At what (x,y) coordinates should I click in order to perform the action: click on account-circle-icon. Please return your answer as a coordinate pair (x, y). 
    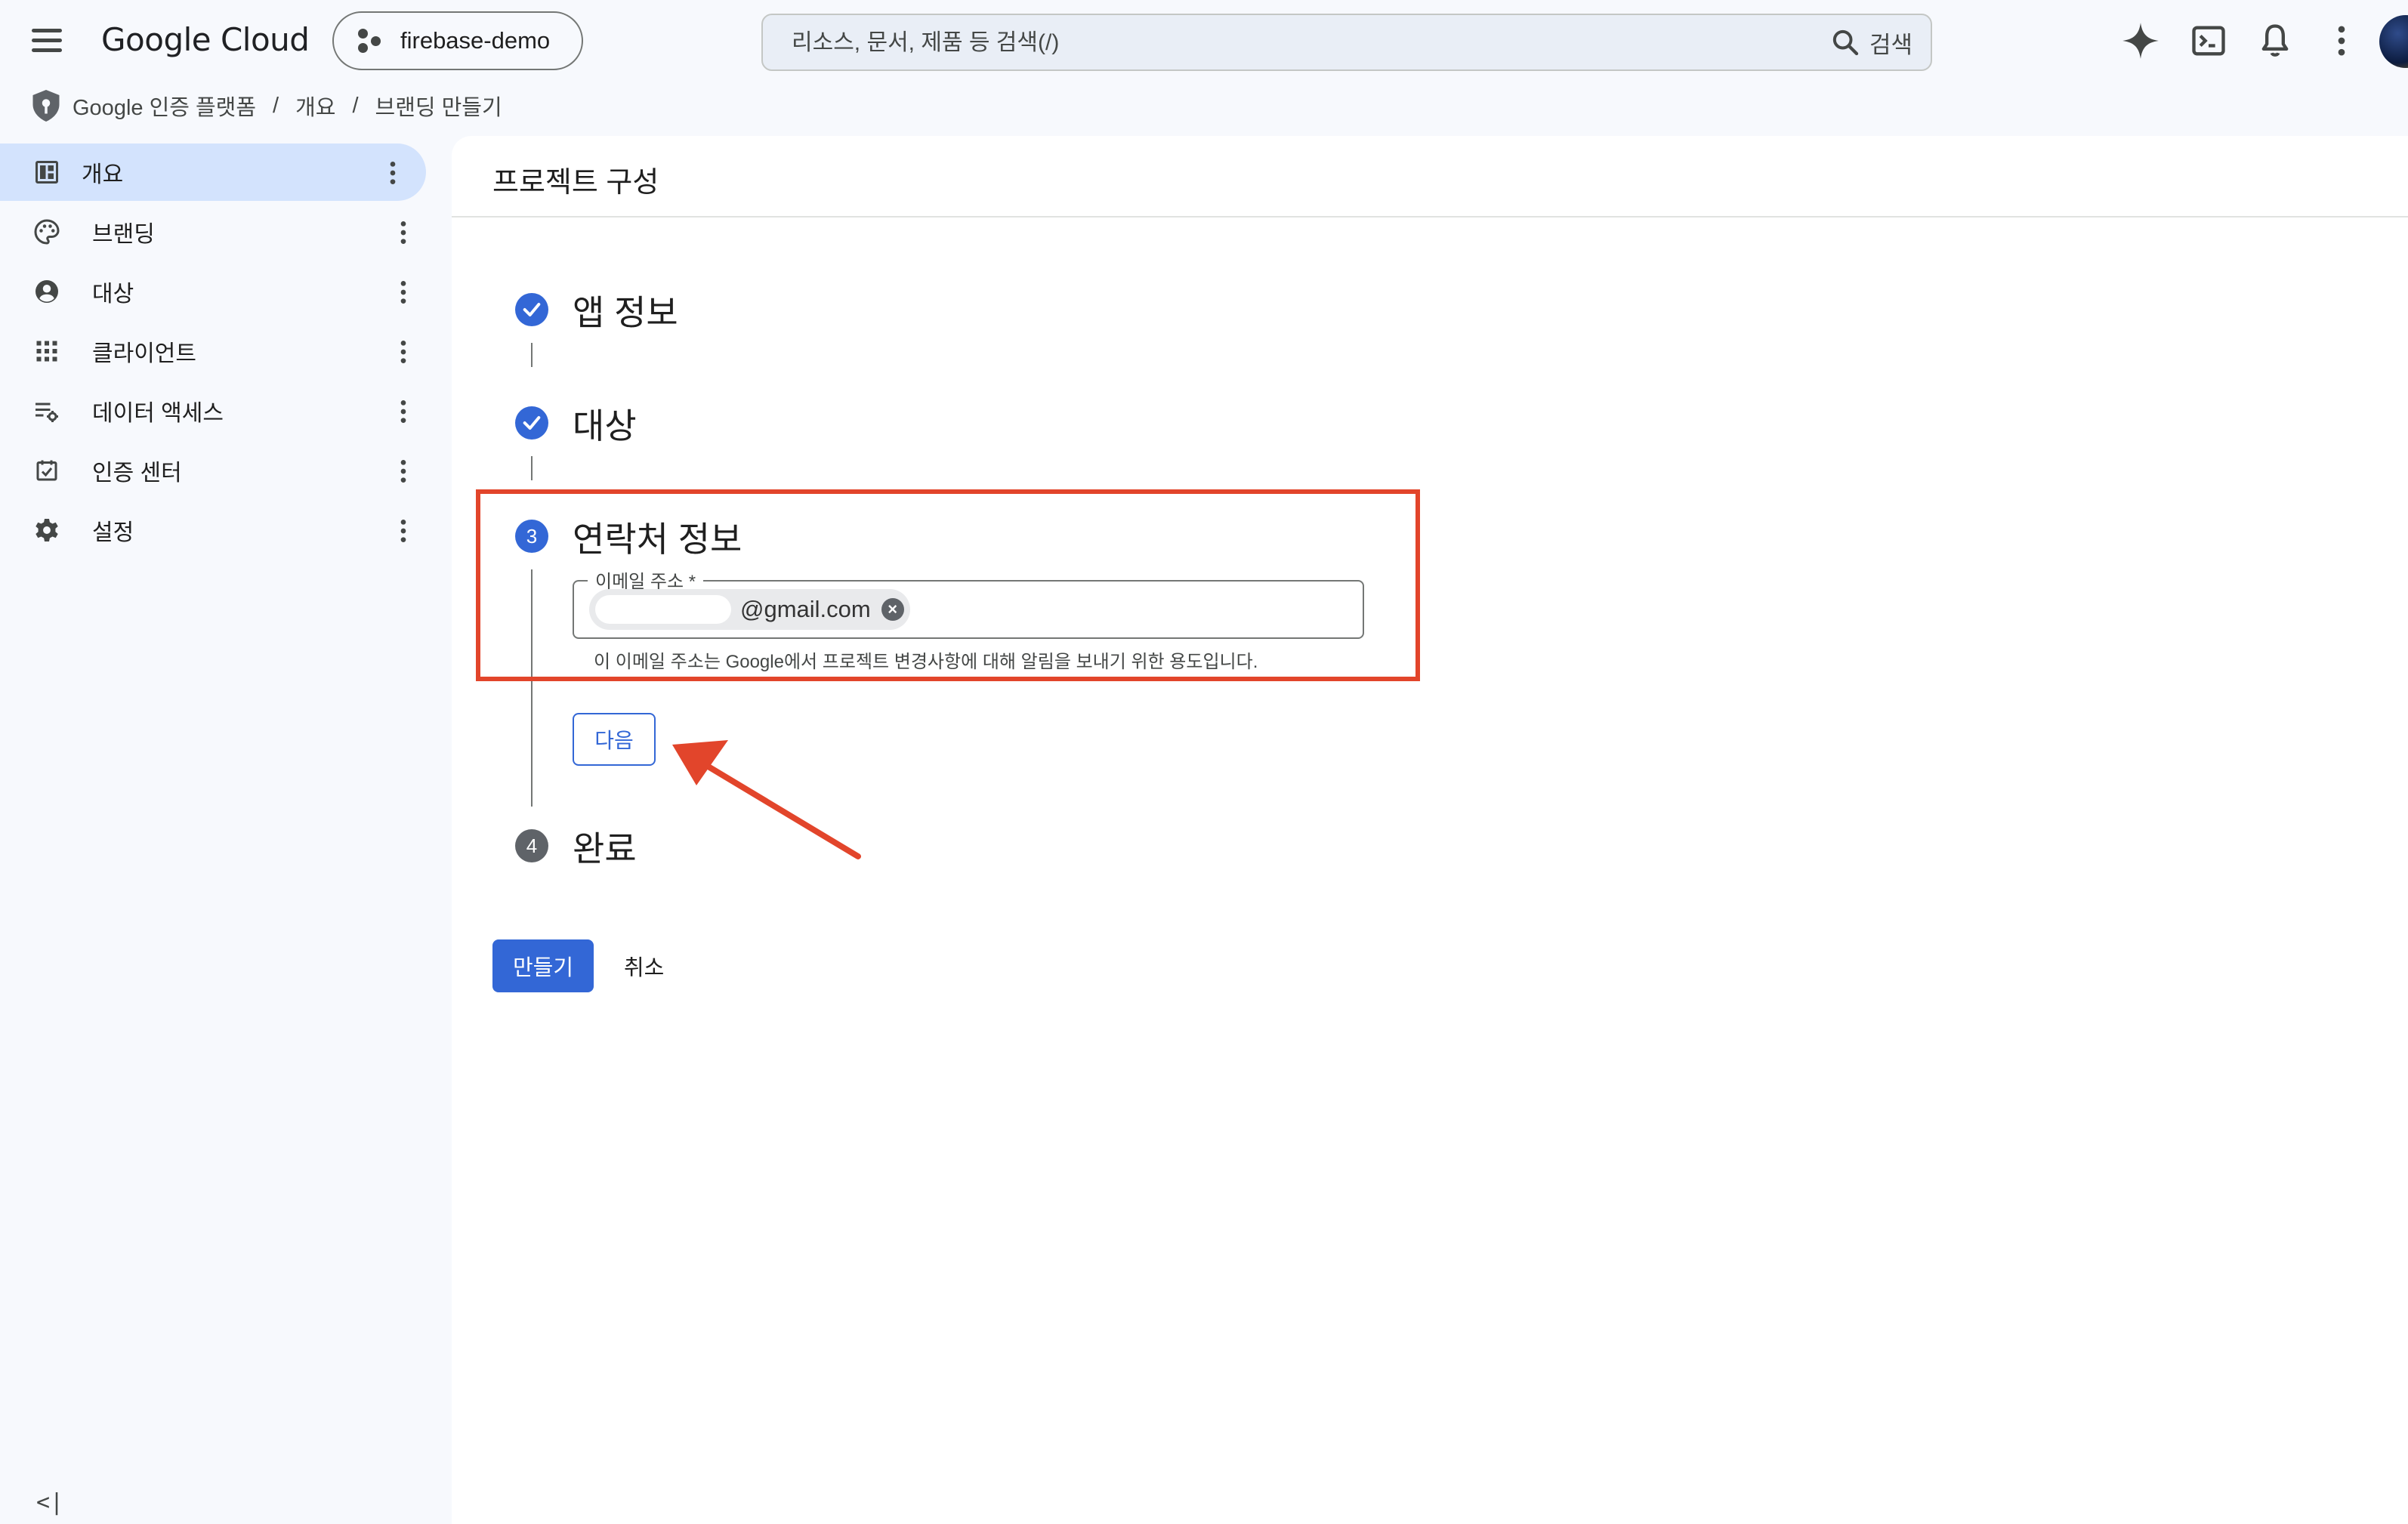
    Looking at the image, I should click on (47, 291).